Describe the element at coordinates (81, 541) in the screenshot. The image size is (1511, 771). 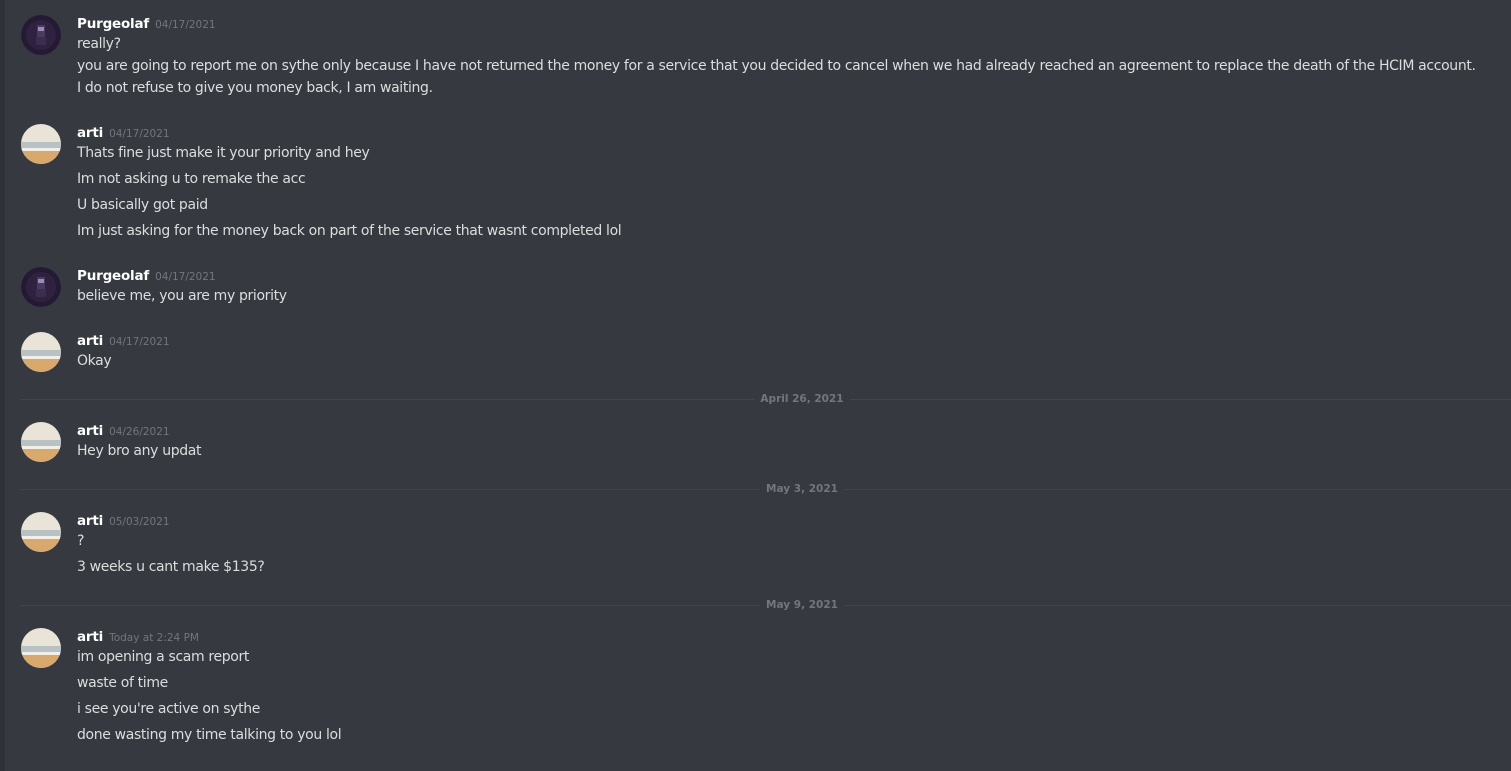
I see `message-line: ?` at that location.